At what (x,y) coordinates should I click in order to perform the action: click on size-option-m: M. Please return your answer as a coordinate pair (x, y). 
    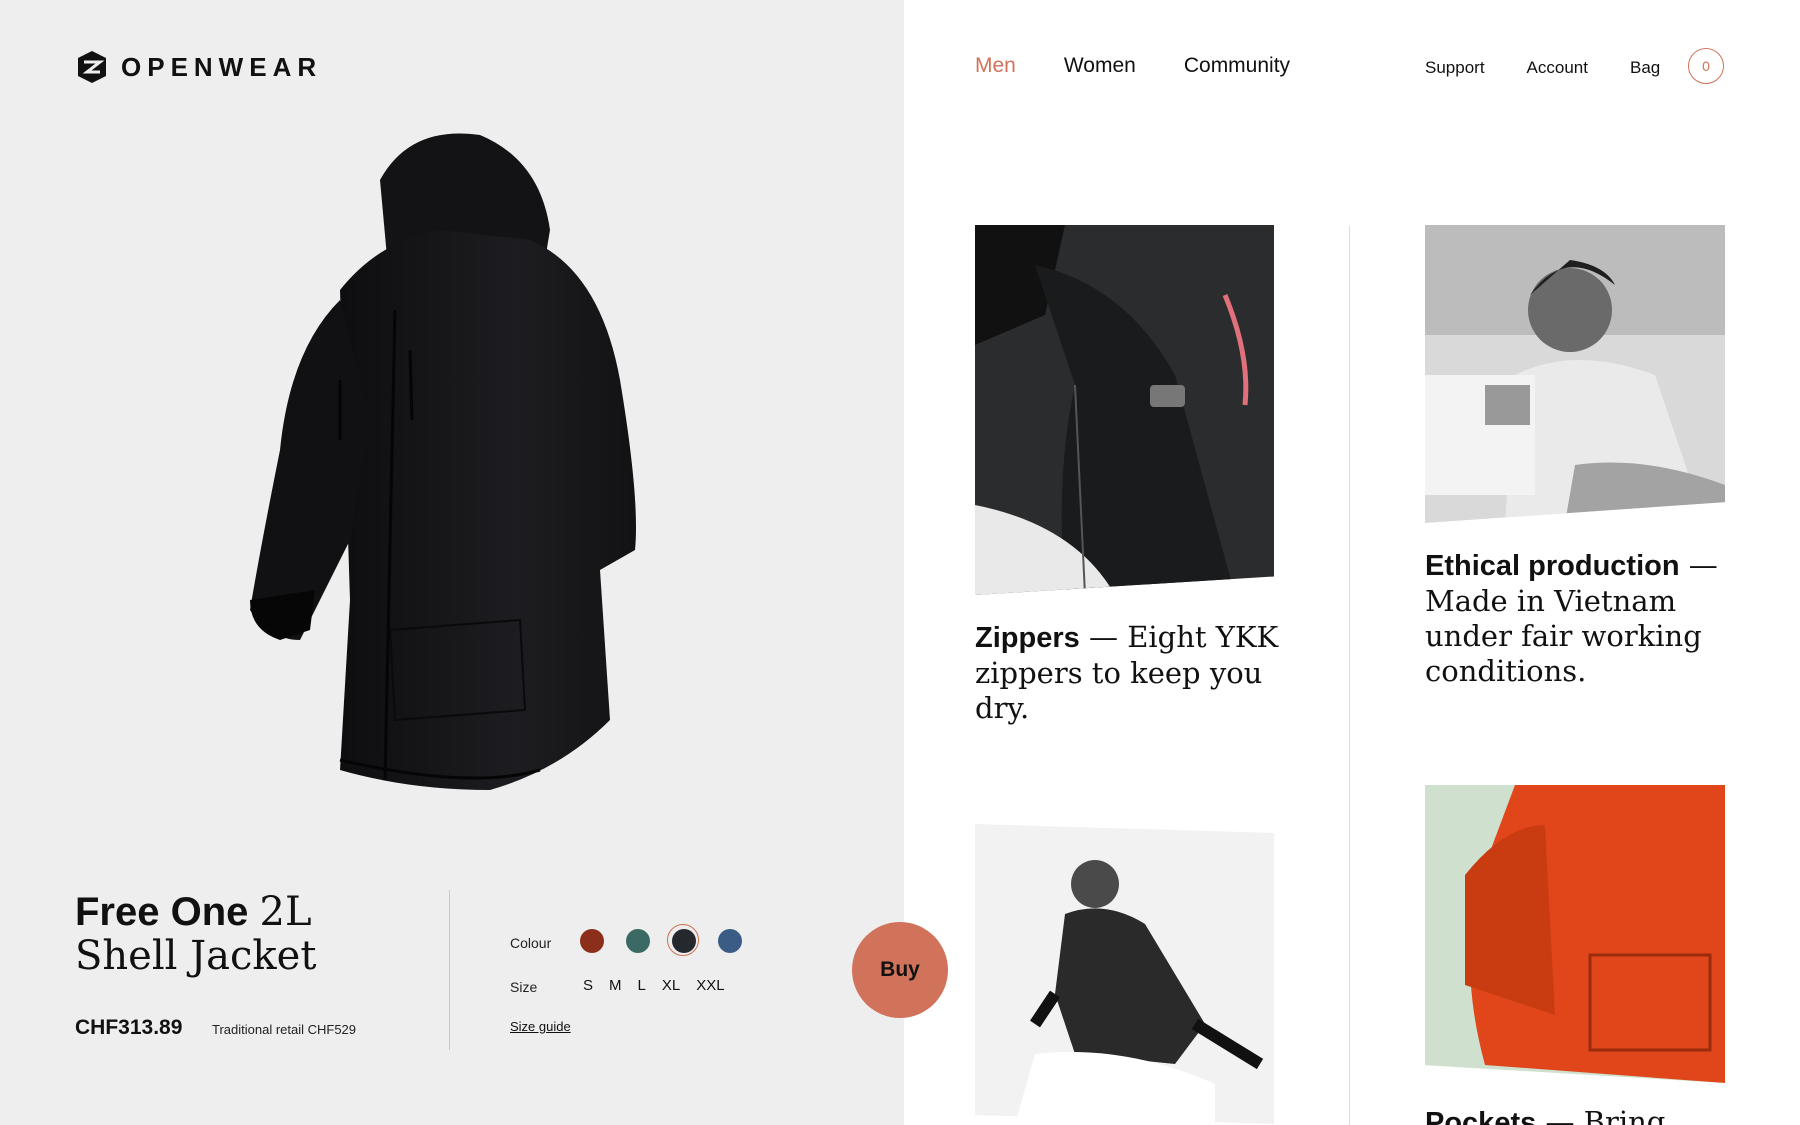
    Looking at the image, I should click on (615, 985).